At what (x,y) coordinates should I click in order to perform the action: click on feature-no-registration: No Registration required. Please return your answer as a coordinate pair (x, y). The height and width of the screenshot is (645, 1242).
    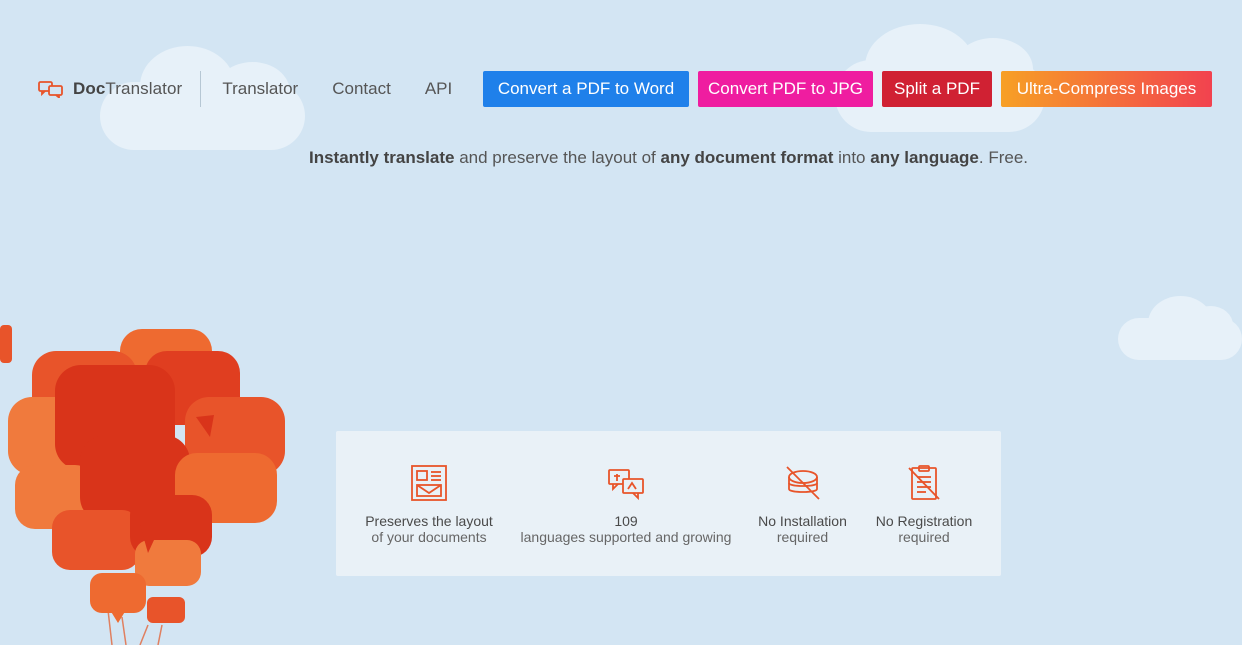
    Looking at the image, I should click on (924, 504).